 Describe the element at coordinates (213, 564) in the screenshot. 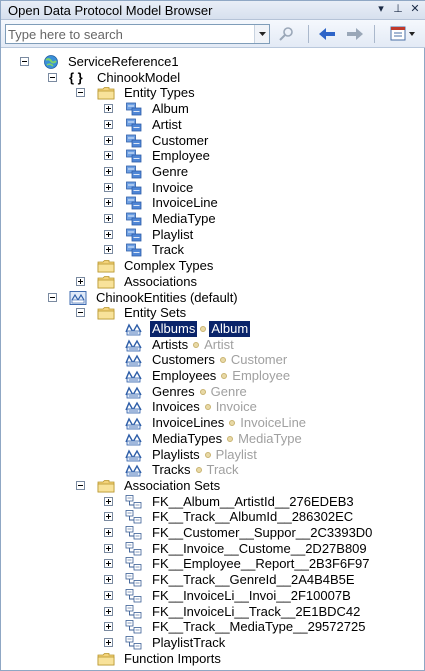

I see `tree-node-association-set: FK__Employee__Report__2B3F6F97` at that location.